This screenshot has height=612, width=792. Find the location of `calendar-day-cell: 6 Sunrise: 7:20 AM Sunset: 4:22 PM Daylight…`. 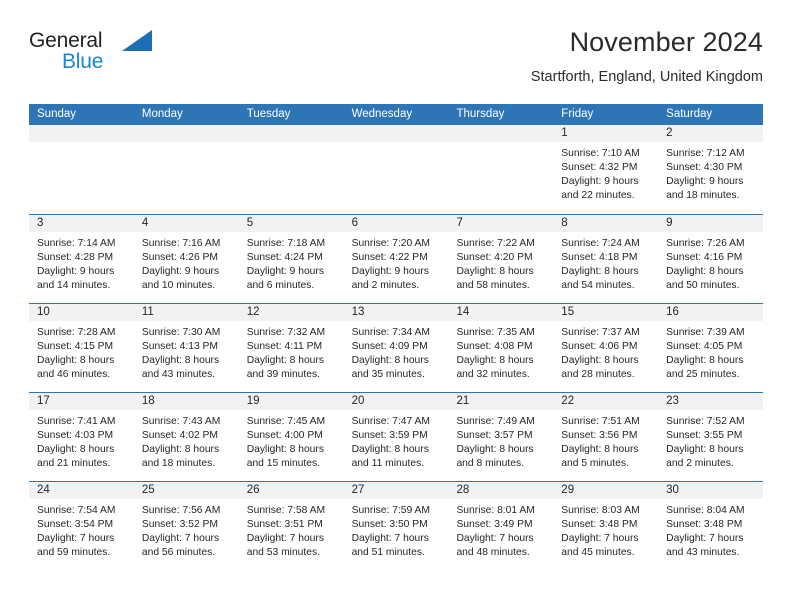

calendar-day-cell: 6 Sunrise: 7:20 AM Sunset: 4:22 PM Daylight… is located at coordinates (396, 259).